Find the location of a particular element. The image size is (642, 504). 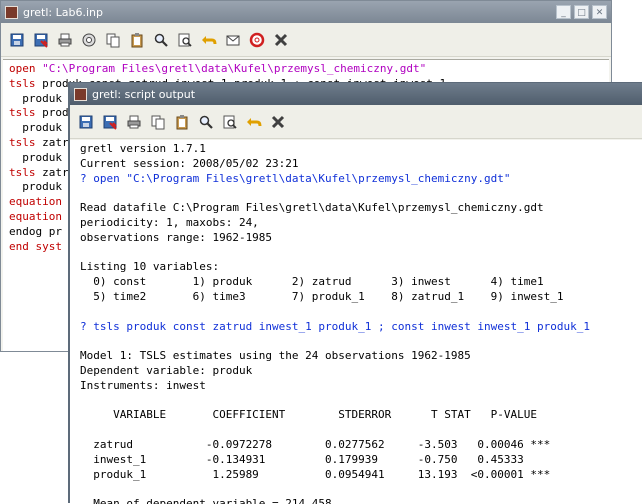

mail-button is located at coordinates (233, 40).